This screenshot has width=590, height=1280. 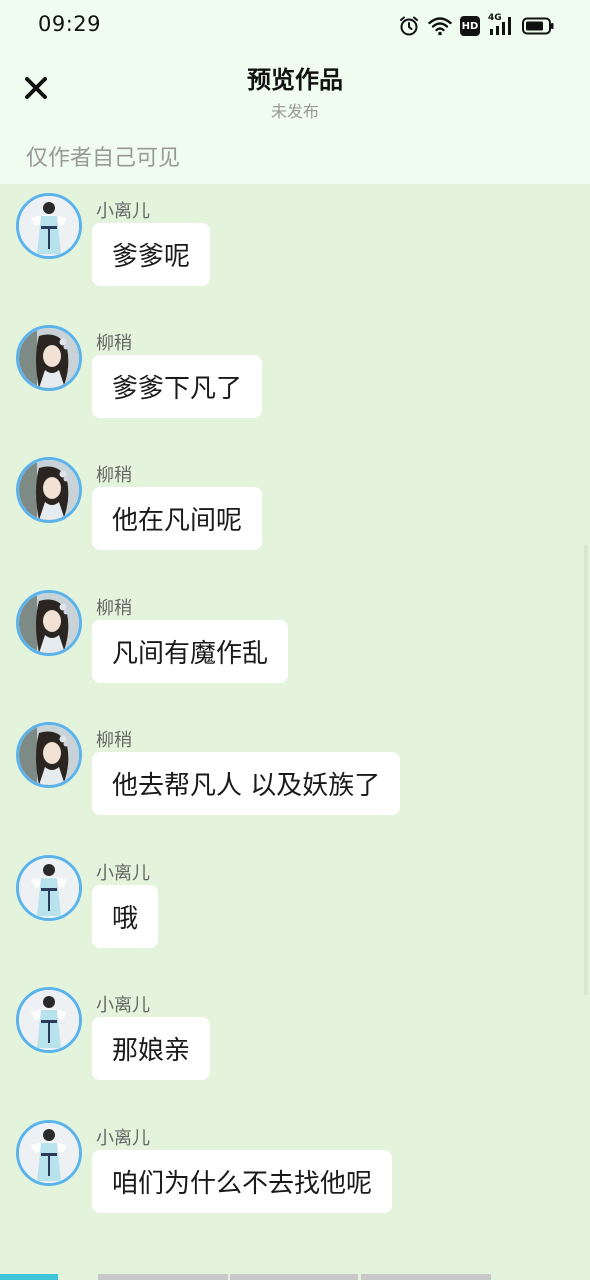 I want to click on hd-label: HD, so click(x=470, y=26).